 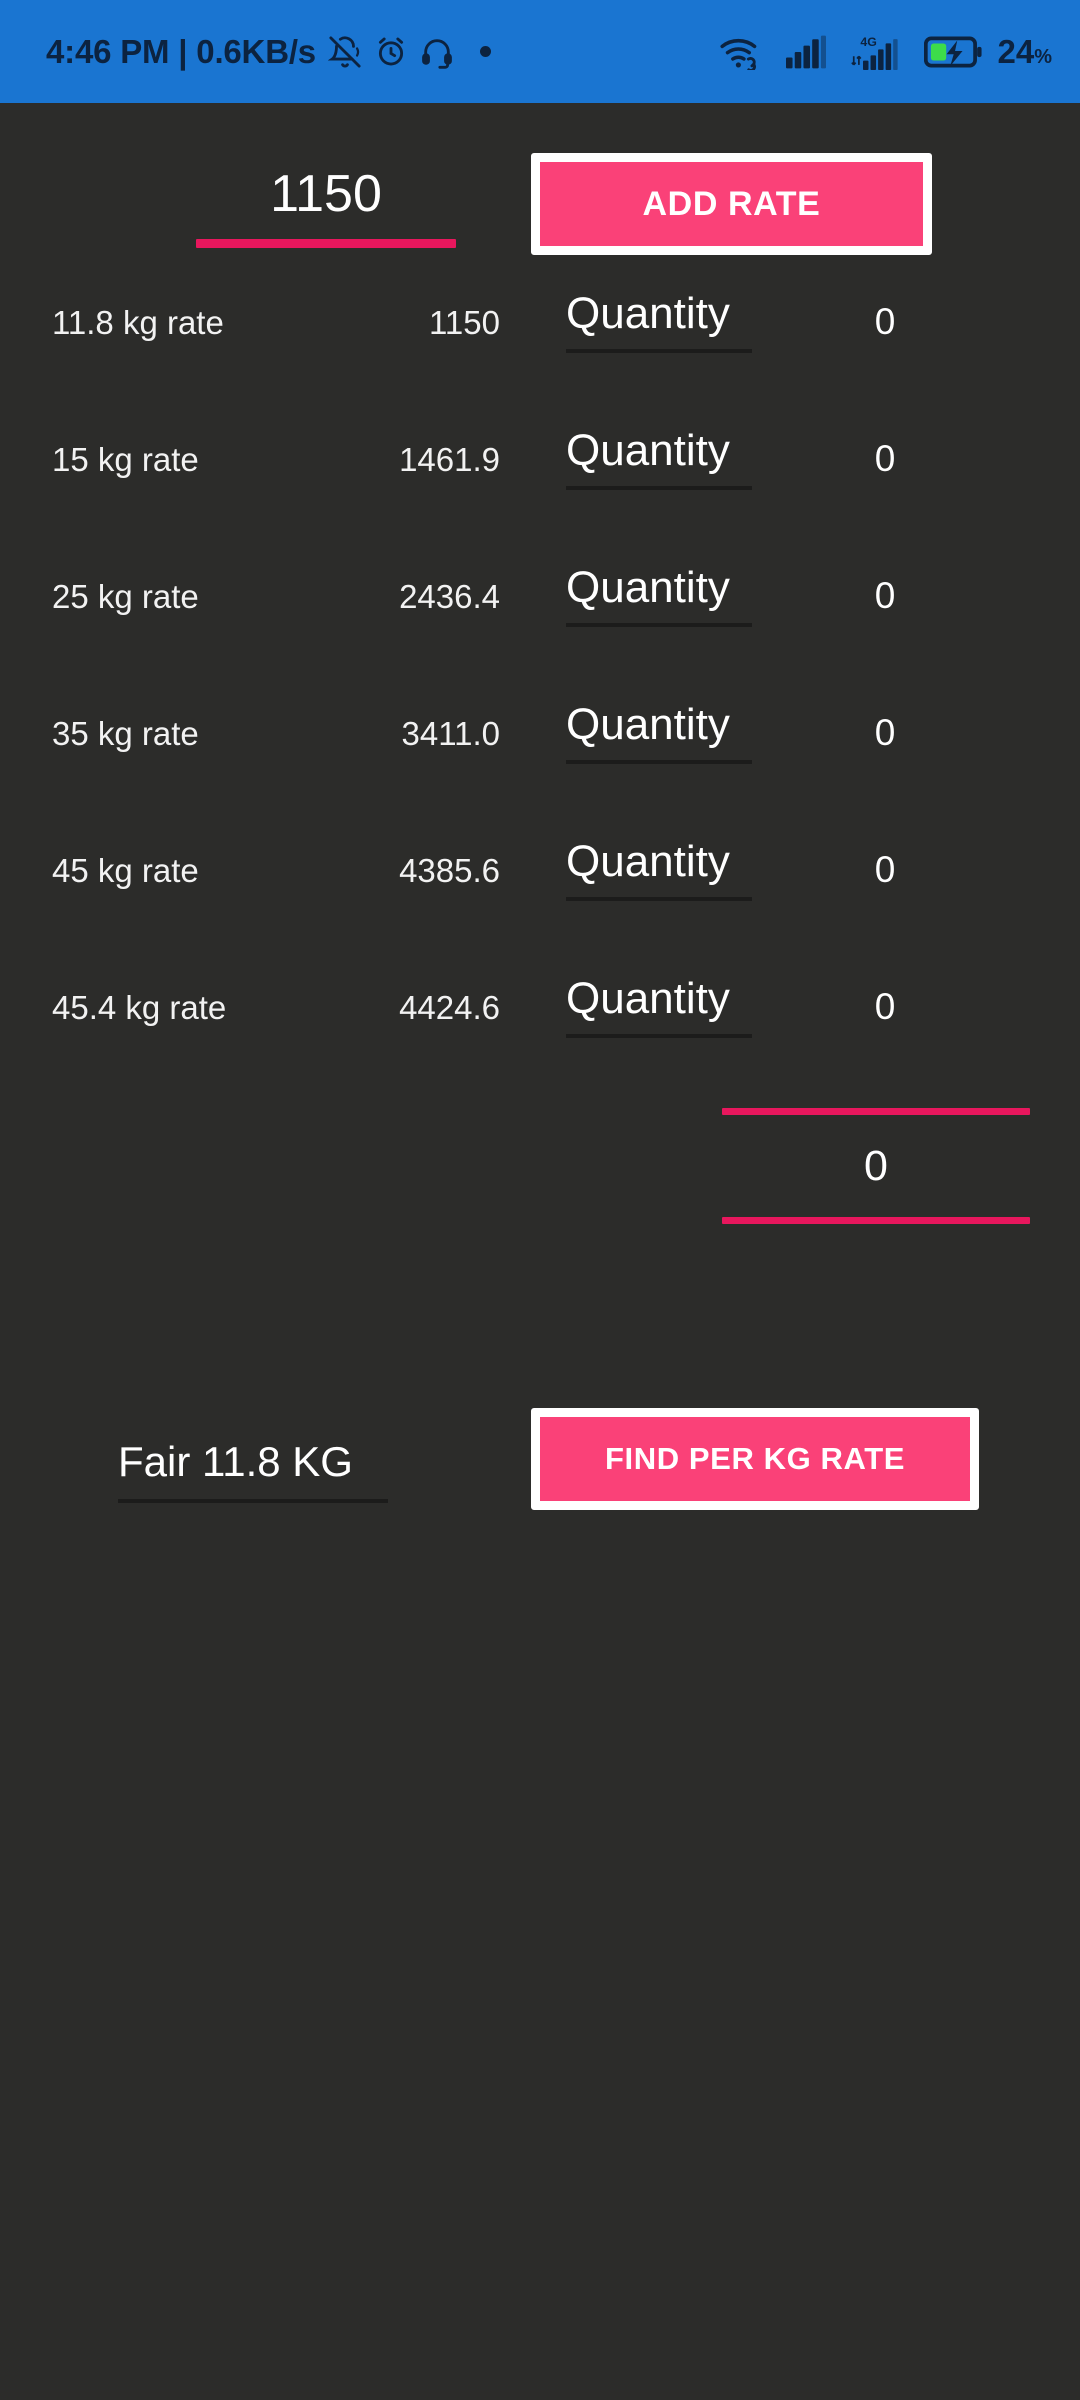 I want to click on rate-input: 1150, so click(x=326, y=202).